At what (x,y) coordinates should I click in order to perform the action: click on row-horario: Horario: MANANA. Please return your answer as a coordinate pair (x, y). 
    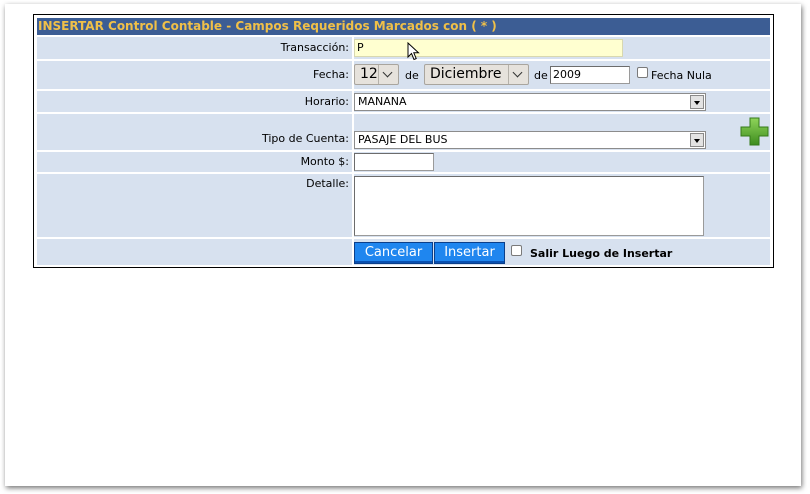
    Looking at the image, I should click on (403, 101).